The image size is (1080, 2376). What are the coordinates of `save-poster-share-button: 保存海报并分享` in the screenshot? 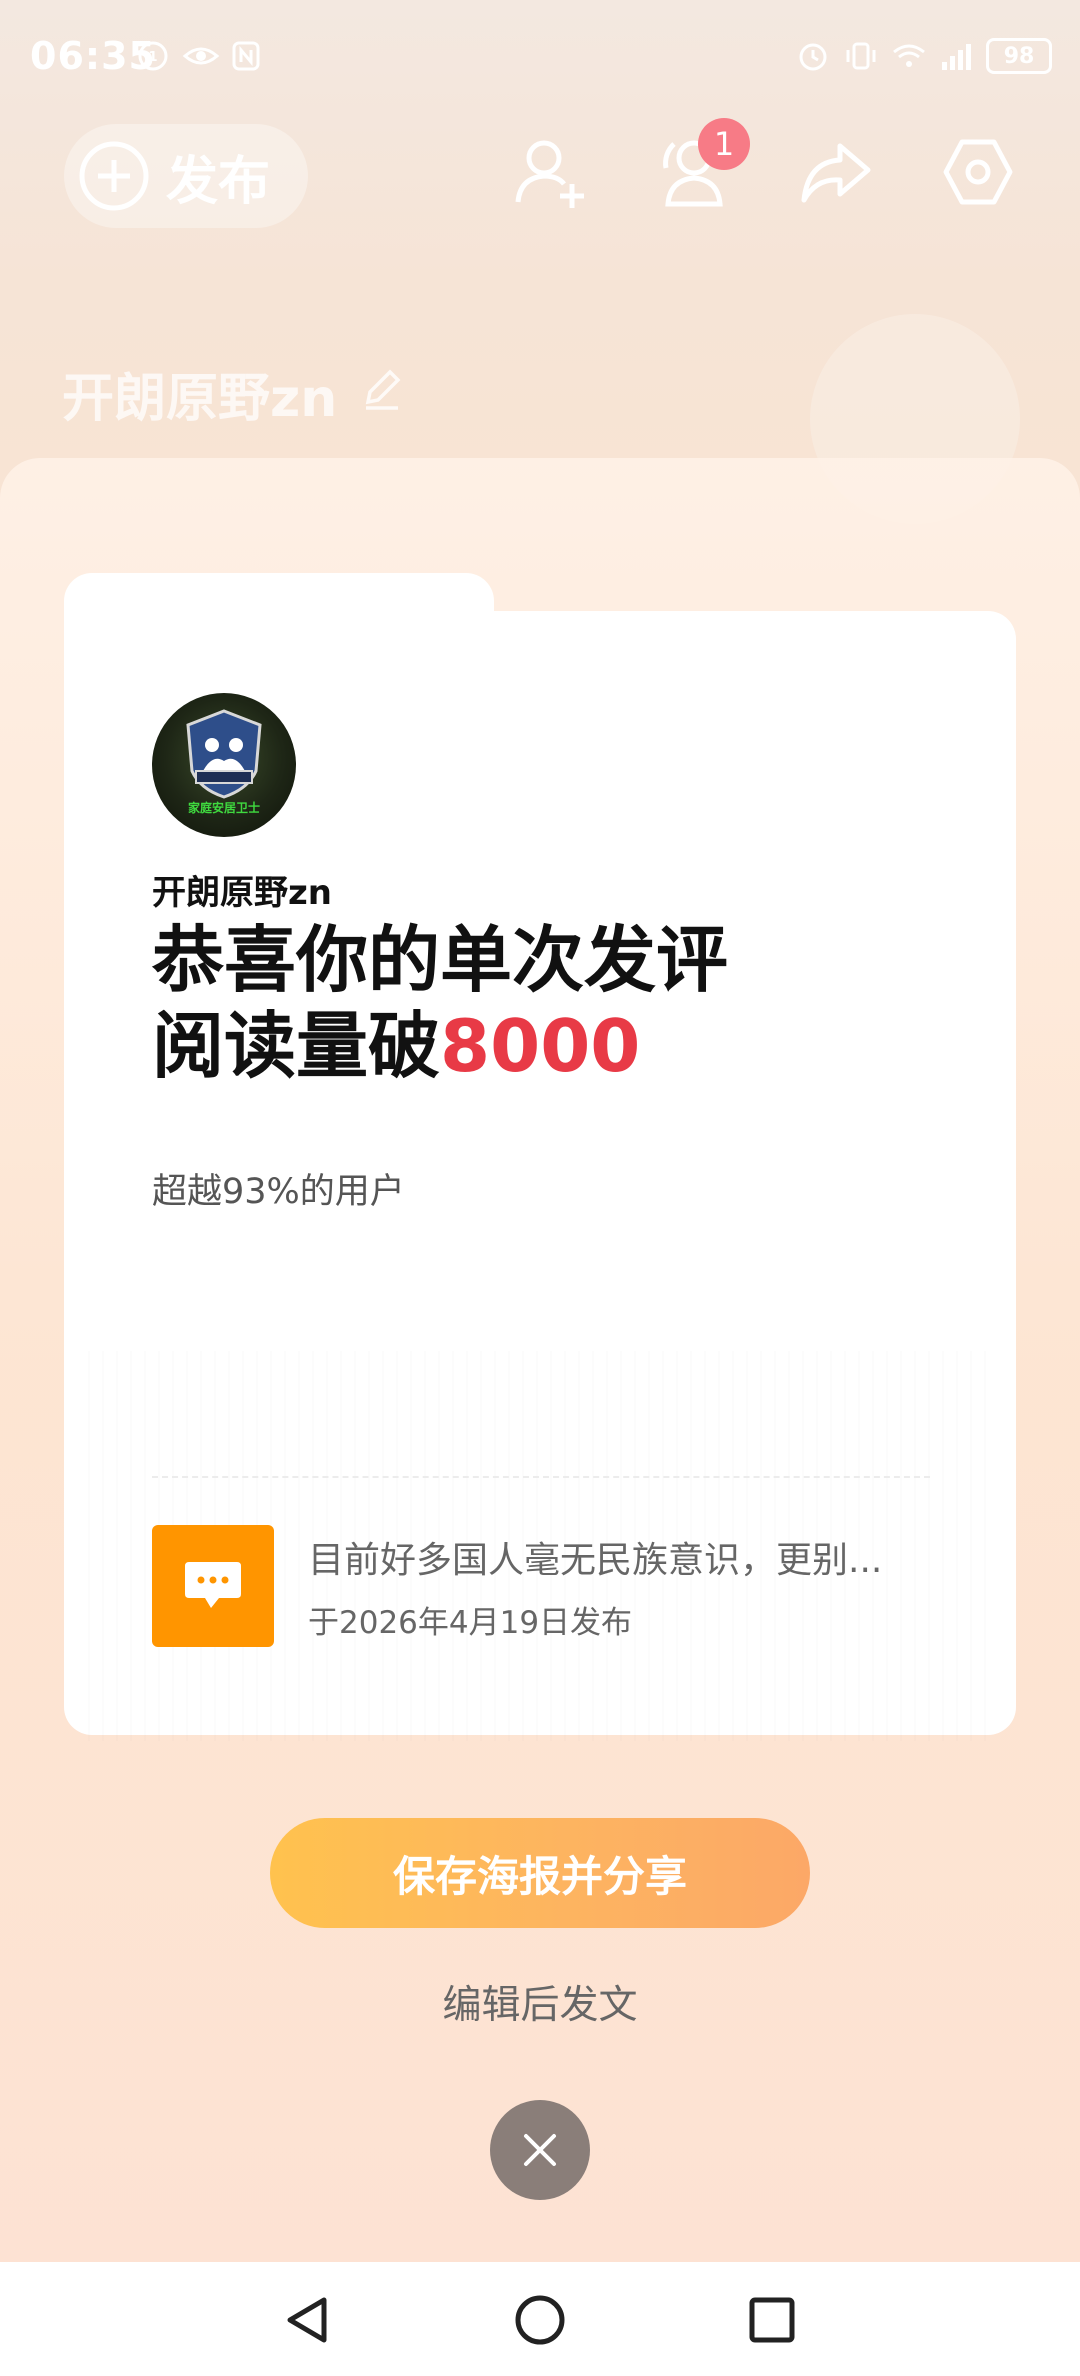 It's located at (540, 1873).